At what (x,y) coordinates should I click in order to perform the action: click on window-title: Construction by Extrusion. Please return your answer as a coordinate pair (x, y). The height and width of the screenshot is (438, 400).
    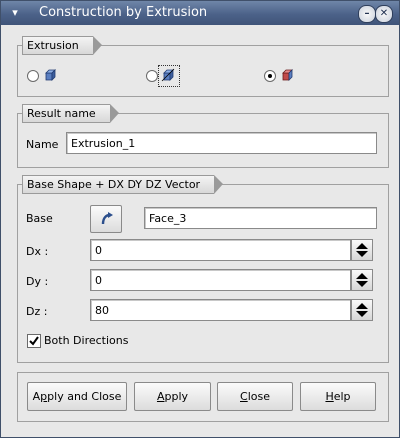
    Looking at the image, I should click on (123, 12).